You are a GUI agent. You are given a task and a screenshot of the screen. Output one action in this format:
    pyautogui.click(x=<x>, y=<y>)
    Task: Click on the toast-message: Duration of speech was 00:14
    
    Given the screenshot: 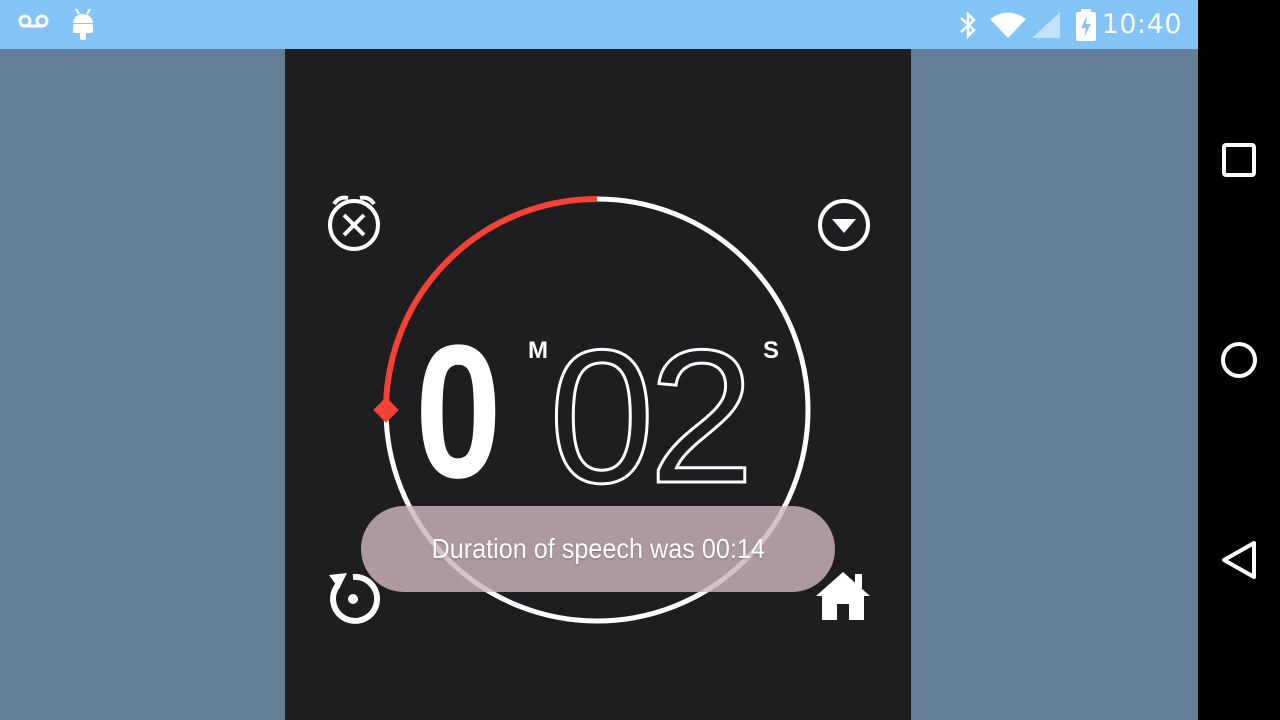 What is the action you would take?
    pyautogui.click(x=598, y=549)
    